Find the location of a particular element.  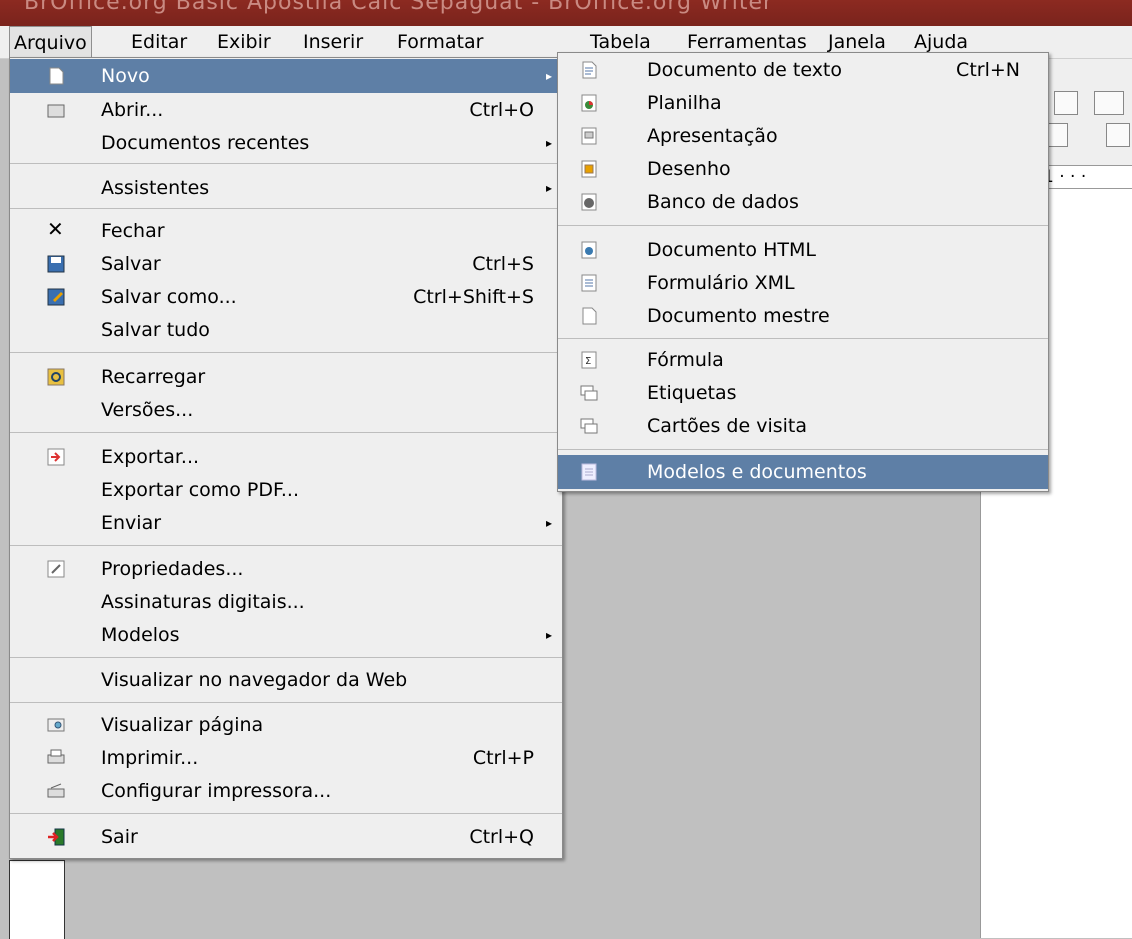

presentation-icon is located at coordinates (589, 136).